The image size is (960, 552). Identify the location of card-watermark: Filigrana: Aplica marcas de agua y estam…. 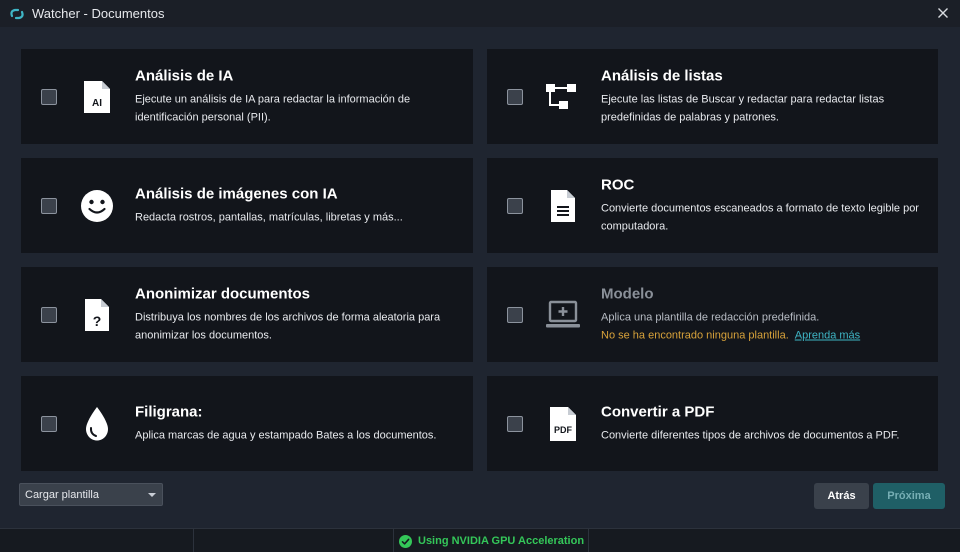
(247, 423).